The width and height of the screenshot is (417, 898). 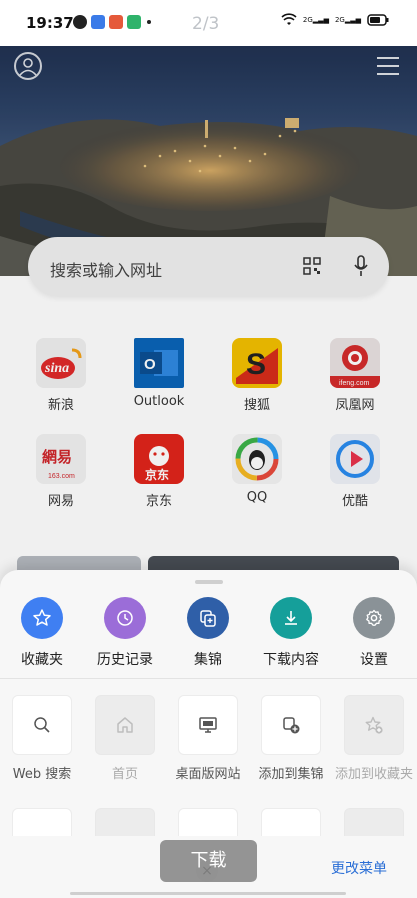 What do you see at coordinates (60, 501) in the screenshot?
I see `quick-link-label: 网易` at bounding box center [60, 501].